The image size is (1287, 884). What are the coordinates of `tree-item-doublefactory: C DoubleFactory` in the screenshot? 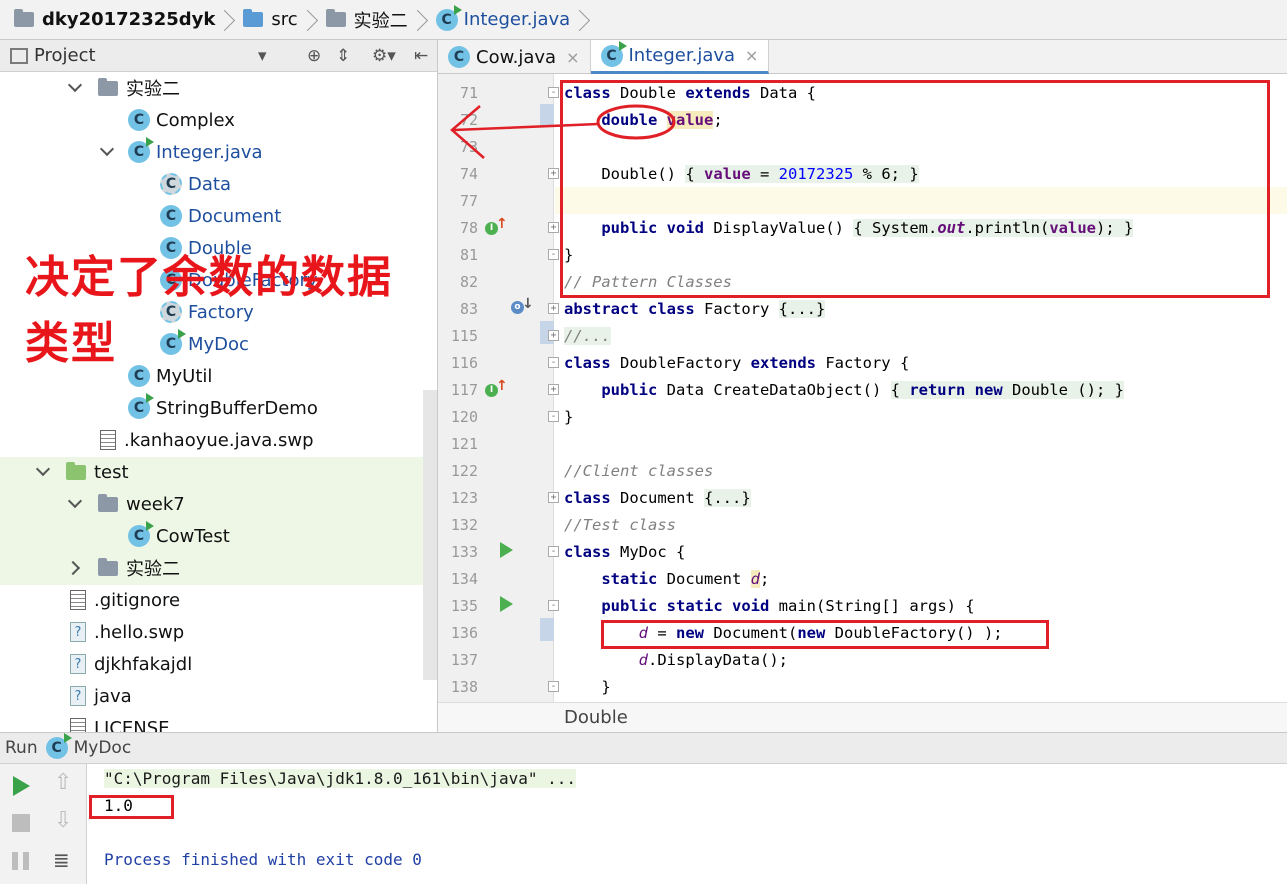 It's located at (239, 280).